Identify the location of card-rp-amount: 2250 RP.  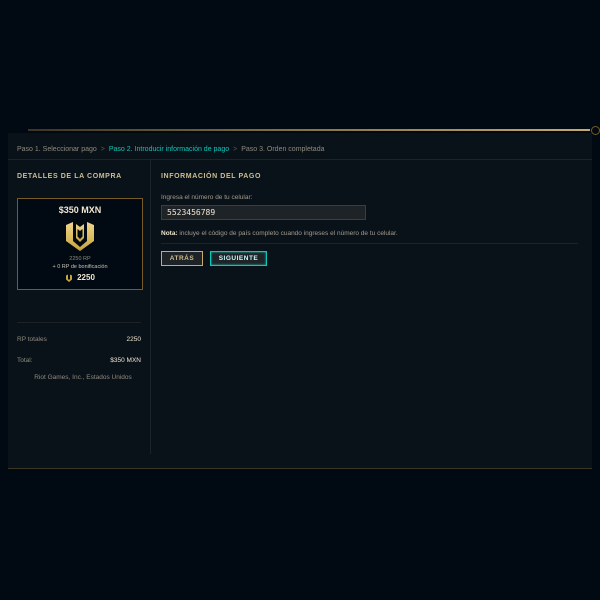
(80, 259).